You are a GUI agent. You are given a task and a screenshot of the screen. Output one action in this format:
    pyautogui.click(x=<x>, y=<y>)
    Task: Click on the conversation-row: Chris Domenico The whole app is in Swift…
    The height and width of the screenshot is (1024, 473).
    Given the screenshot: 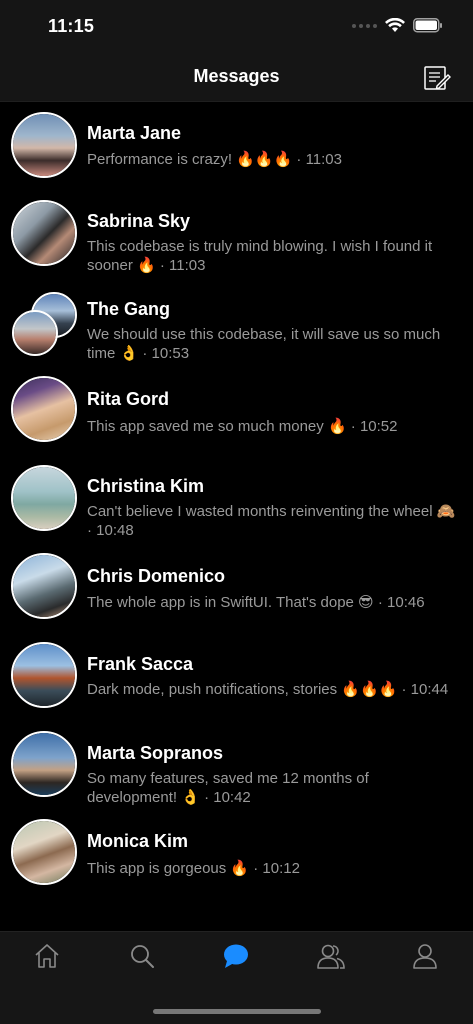 What is the action you would take?
    pyautogui.click(x=236, y=593)
    